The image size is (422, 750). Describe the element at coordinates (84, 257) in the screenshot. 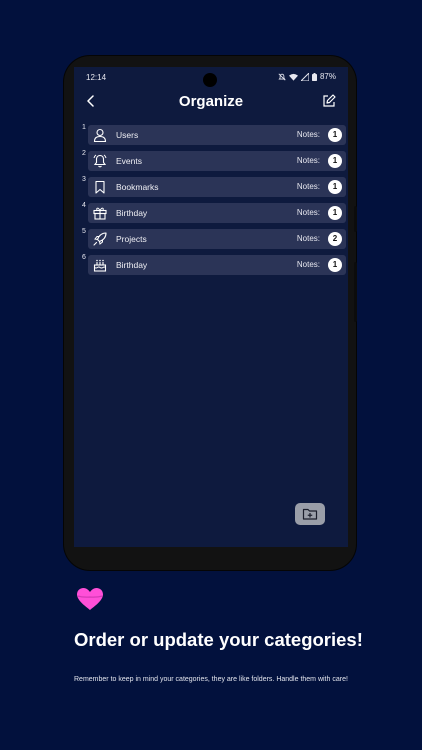

I see `category-number: 6` at that location.